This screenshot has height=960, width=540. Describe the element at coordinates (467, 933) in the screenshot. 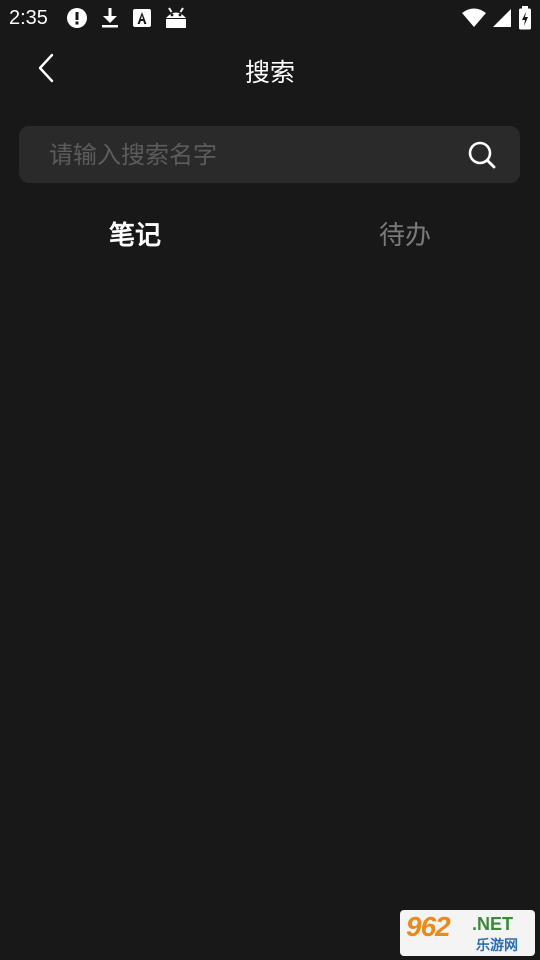

I see `watermark-logo: 962 .NET 乐游网` at that location.